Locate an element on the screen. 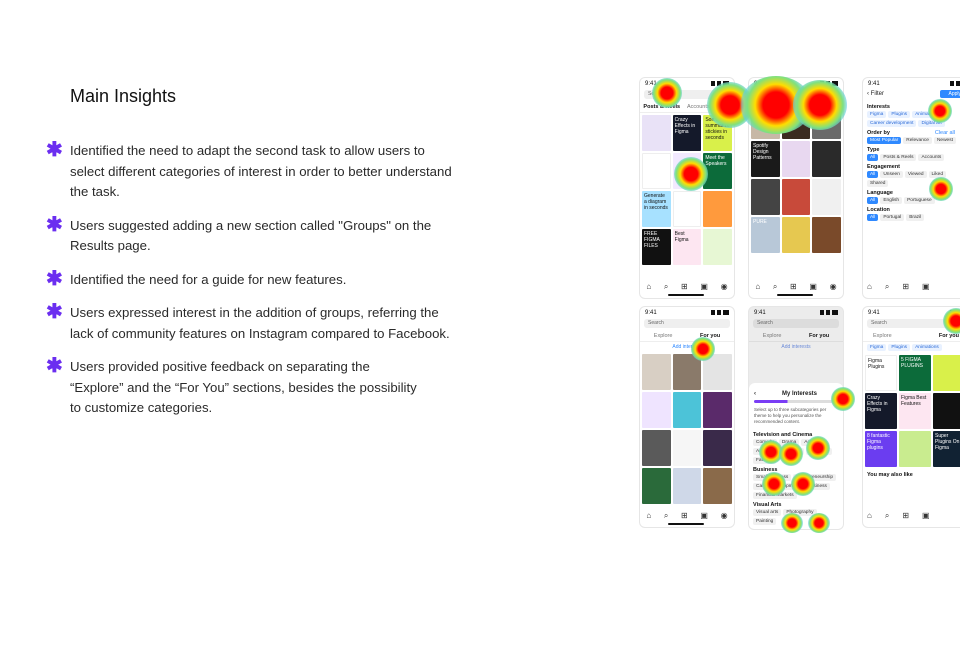 The width and height of the screenshot is (960, 649). tile: Meet the Speakers is located at coordinates (717, 171).